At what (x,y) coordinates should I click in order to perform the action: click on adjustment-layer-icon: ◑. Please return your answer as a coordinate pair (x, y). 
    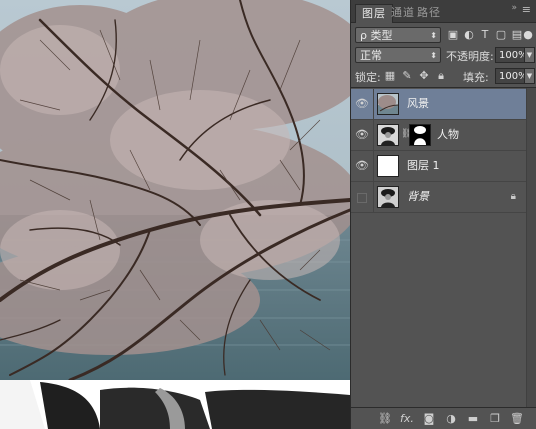
    Looking at the image, I should click on (451, 419).